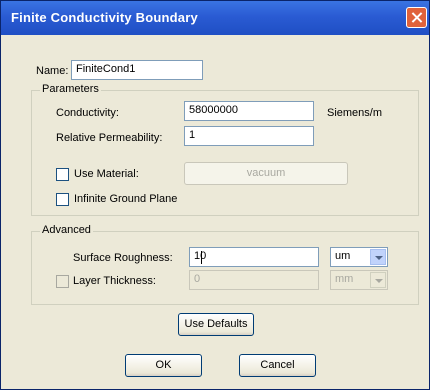 This screenshot has height=390, width=430. I want to click on permeability-input: 1, so click(249, 136).